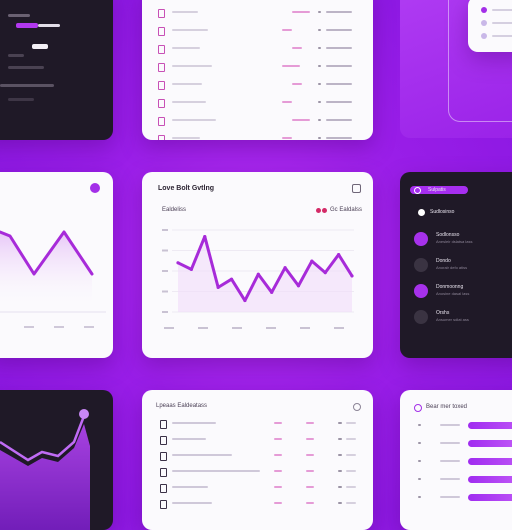 This screenshot has width=512, height=530. Describe the element at coordinates (449, 287) in the screenshot. I see `sidebar-item-label: Donmoonng` at that location.